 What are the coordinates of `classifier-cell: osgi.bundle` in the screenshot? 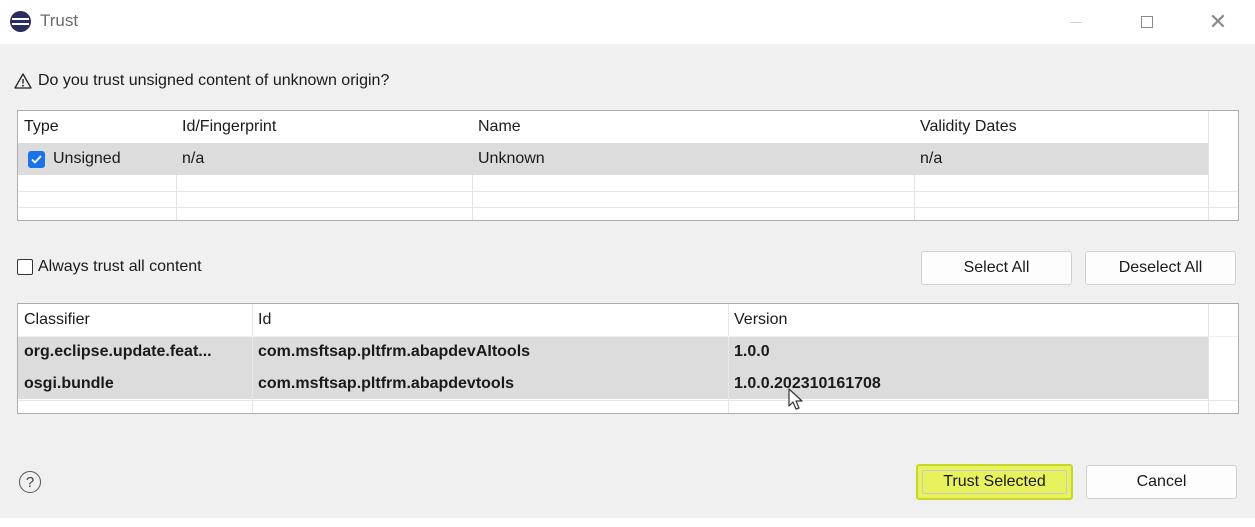 It's located at (69, 383).